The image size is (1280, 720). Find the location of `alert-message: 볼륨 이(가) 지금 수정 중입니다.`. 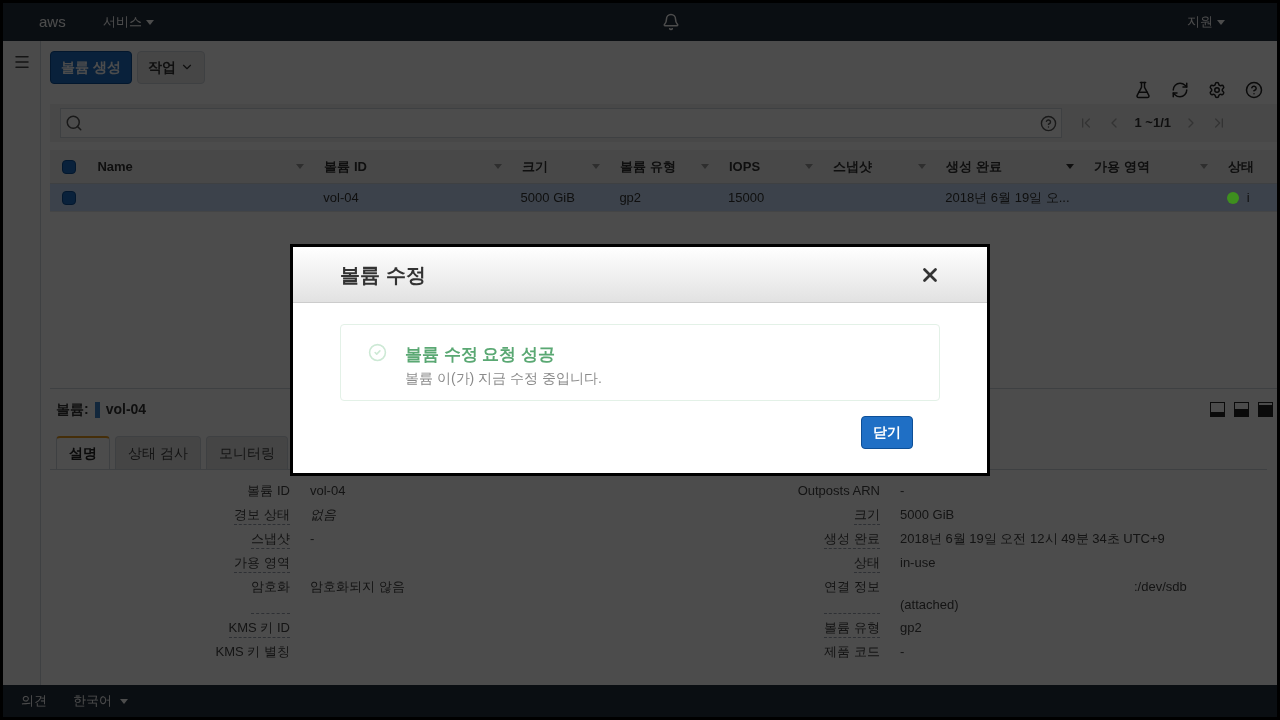

alert-message: 볼륨 이(가) 지금 수정 중입니다. is located at coordinates (503, 378).